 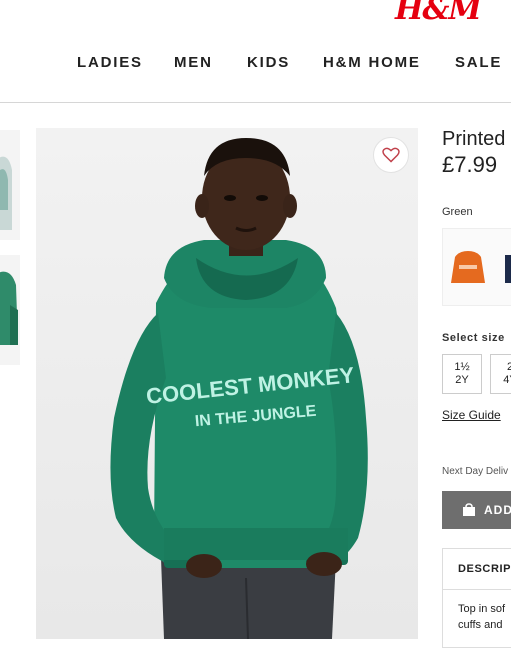 I want to click on size-guide-link: Size Guide, so click(x=471, y=415).